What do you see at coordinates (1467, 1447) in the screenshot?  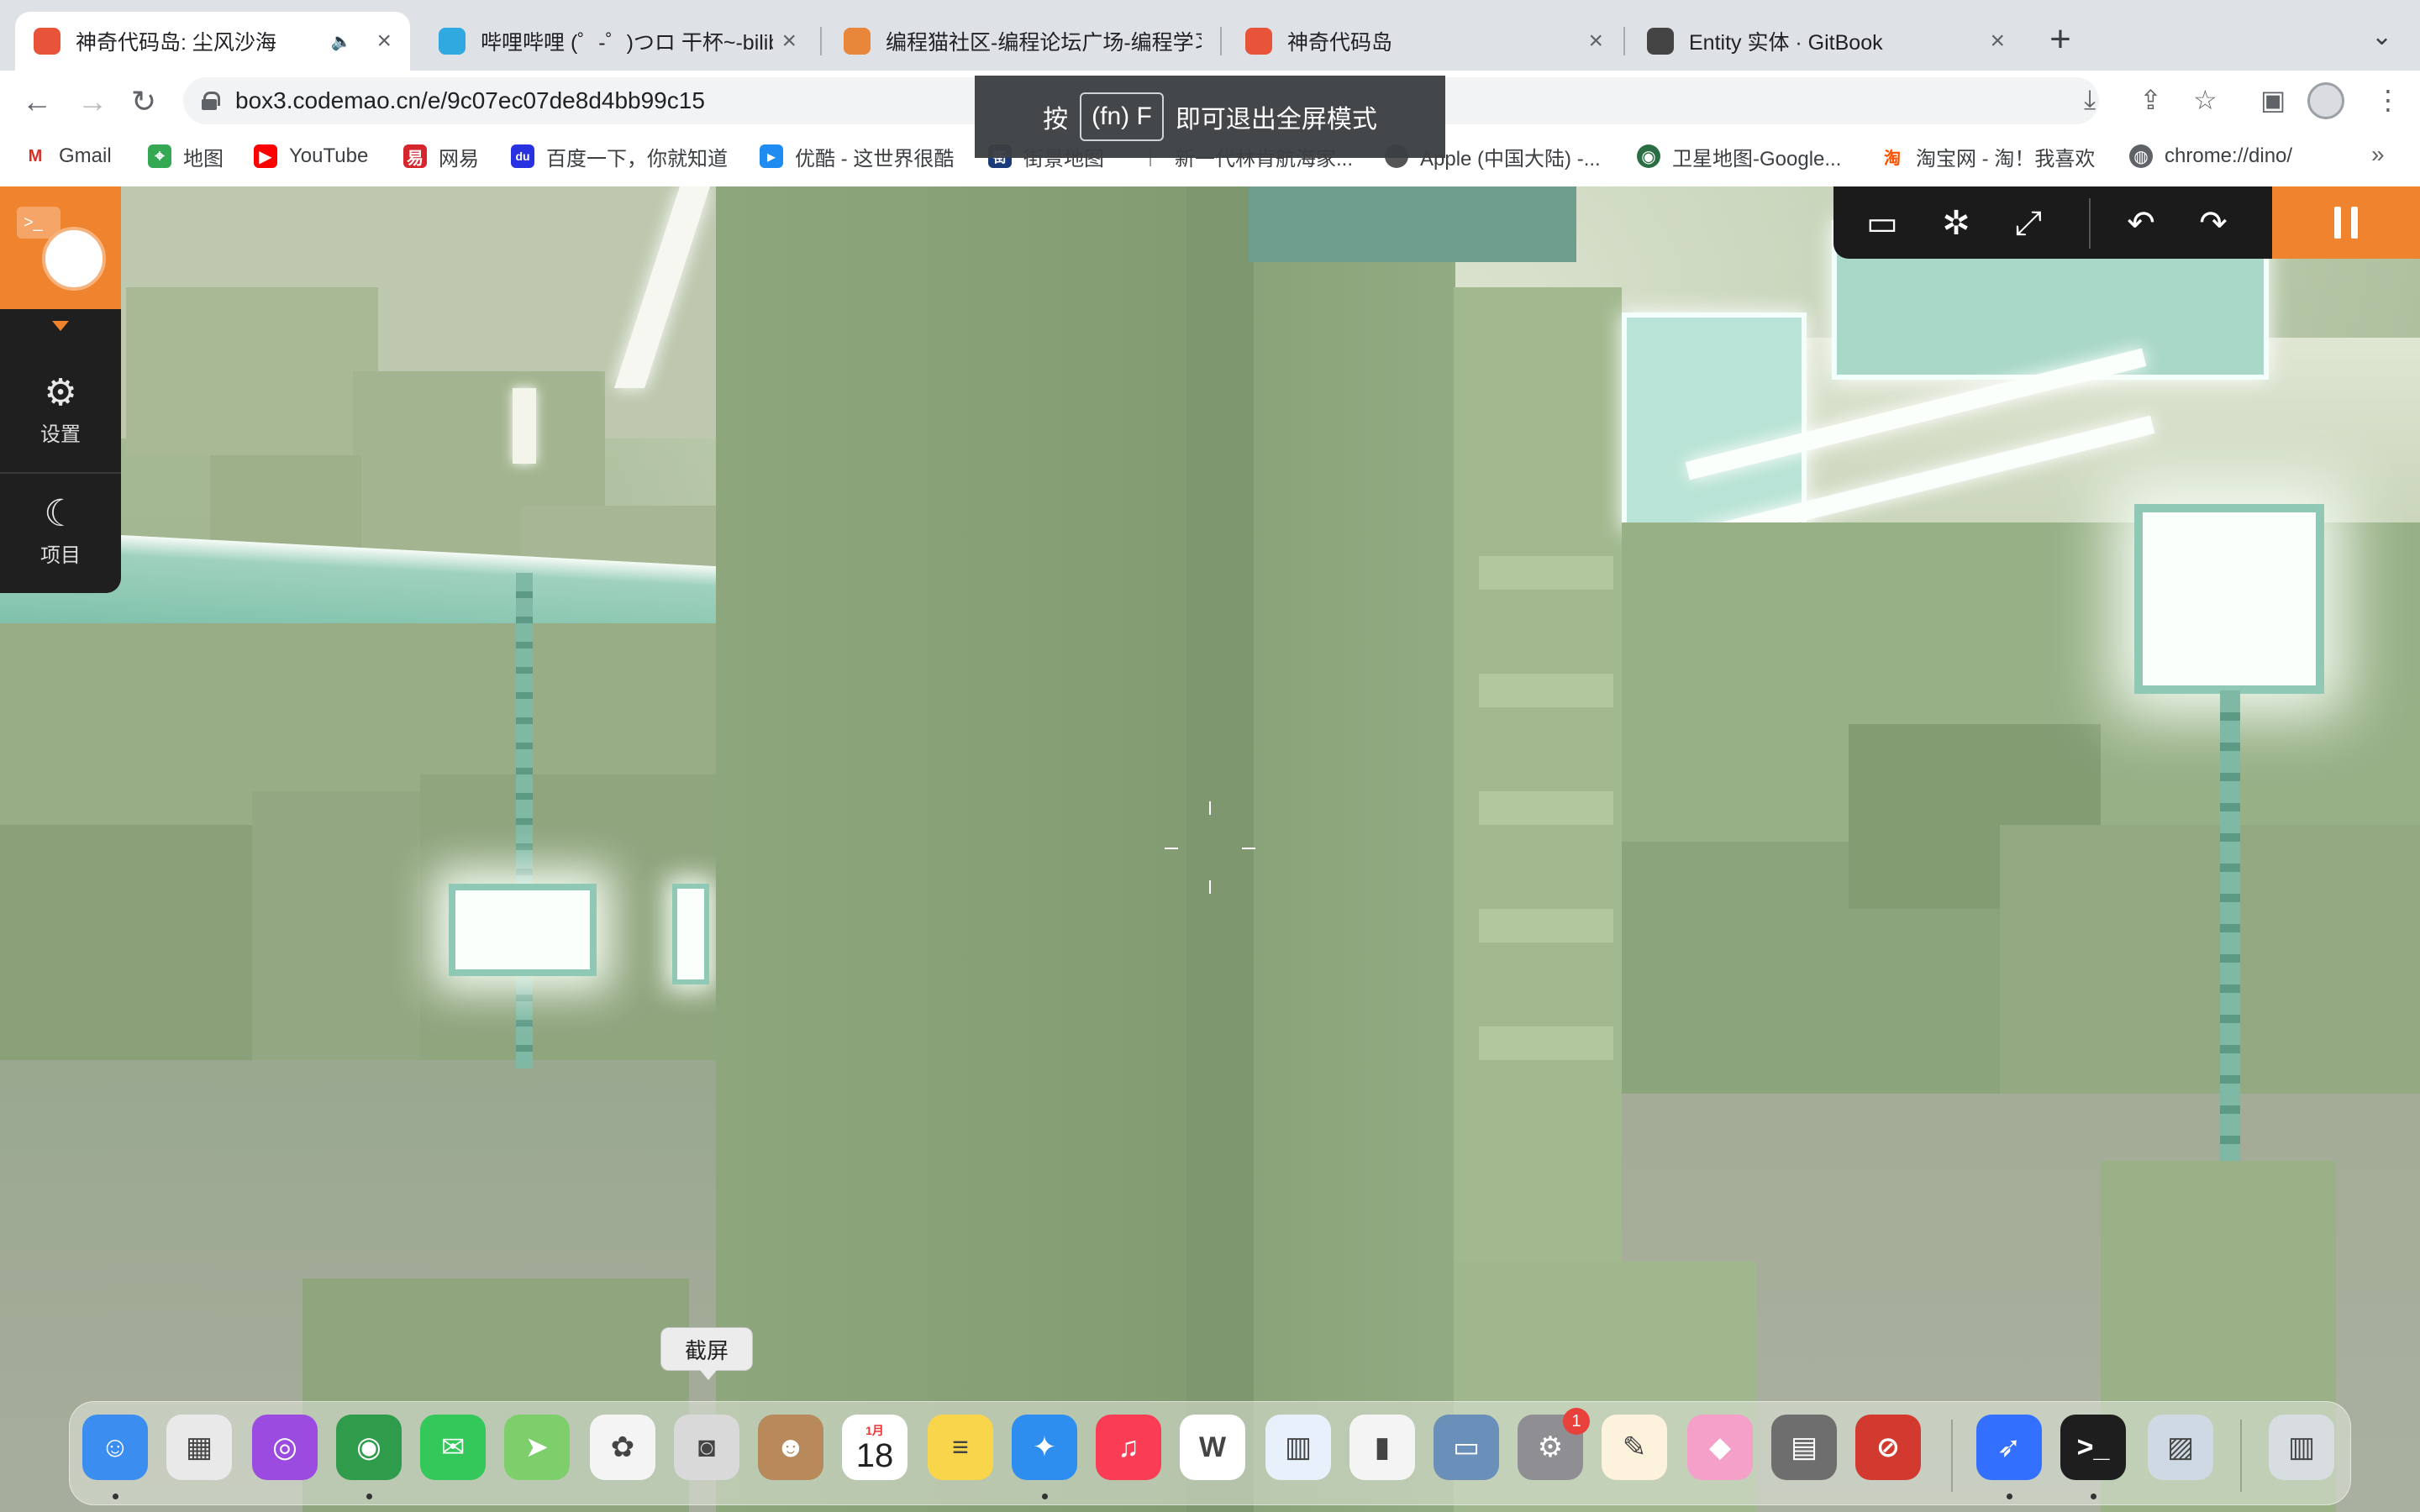 I see `dock-app-screenshot-folder-icon: ▭` at bounding box center [1467, 1447].